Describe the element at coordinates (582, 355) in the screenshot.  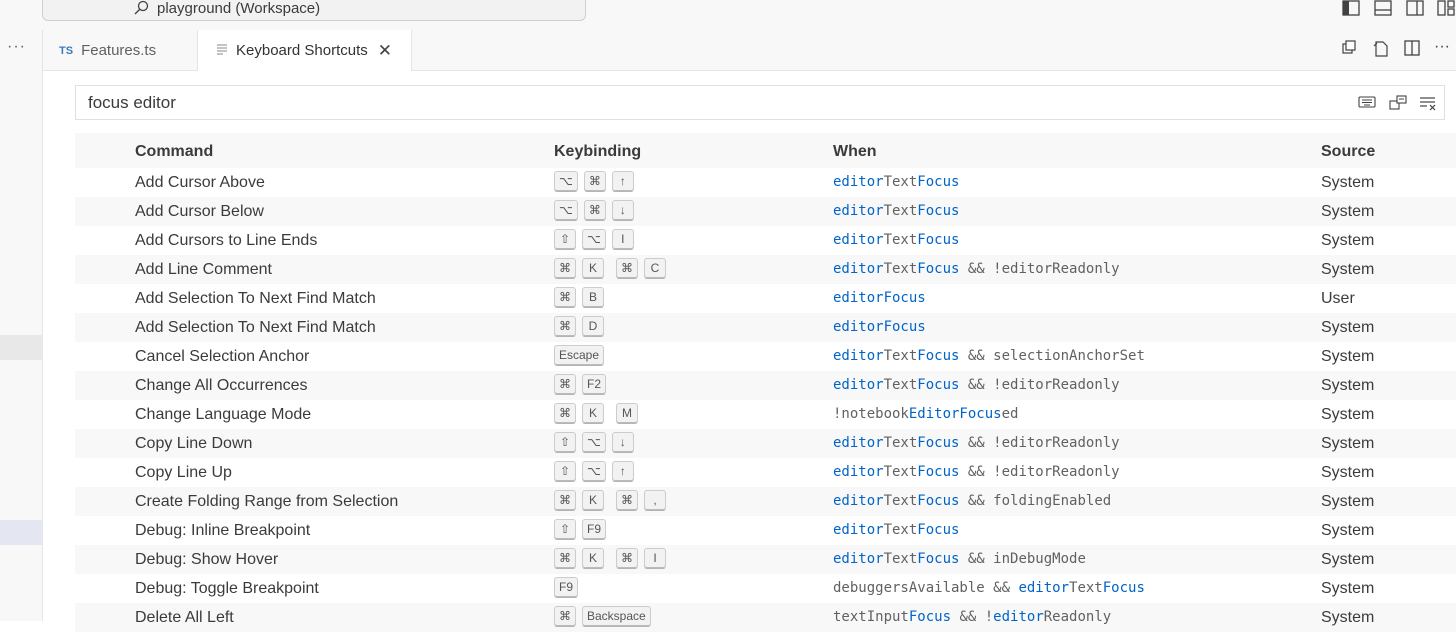
I see `keybinding-cell: Escape` at that location.